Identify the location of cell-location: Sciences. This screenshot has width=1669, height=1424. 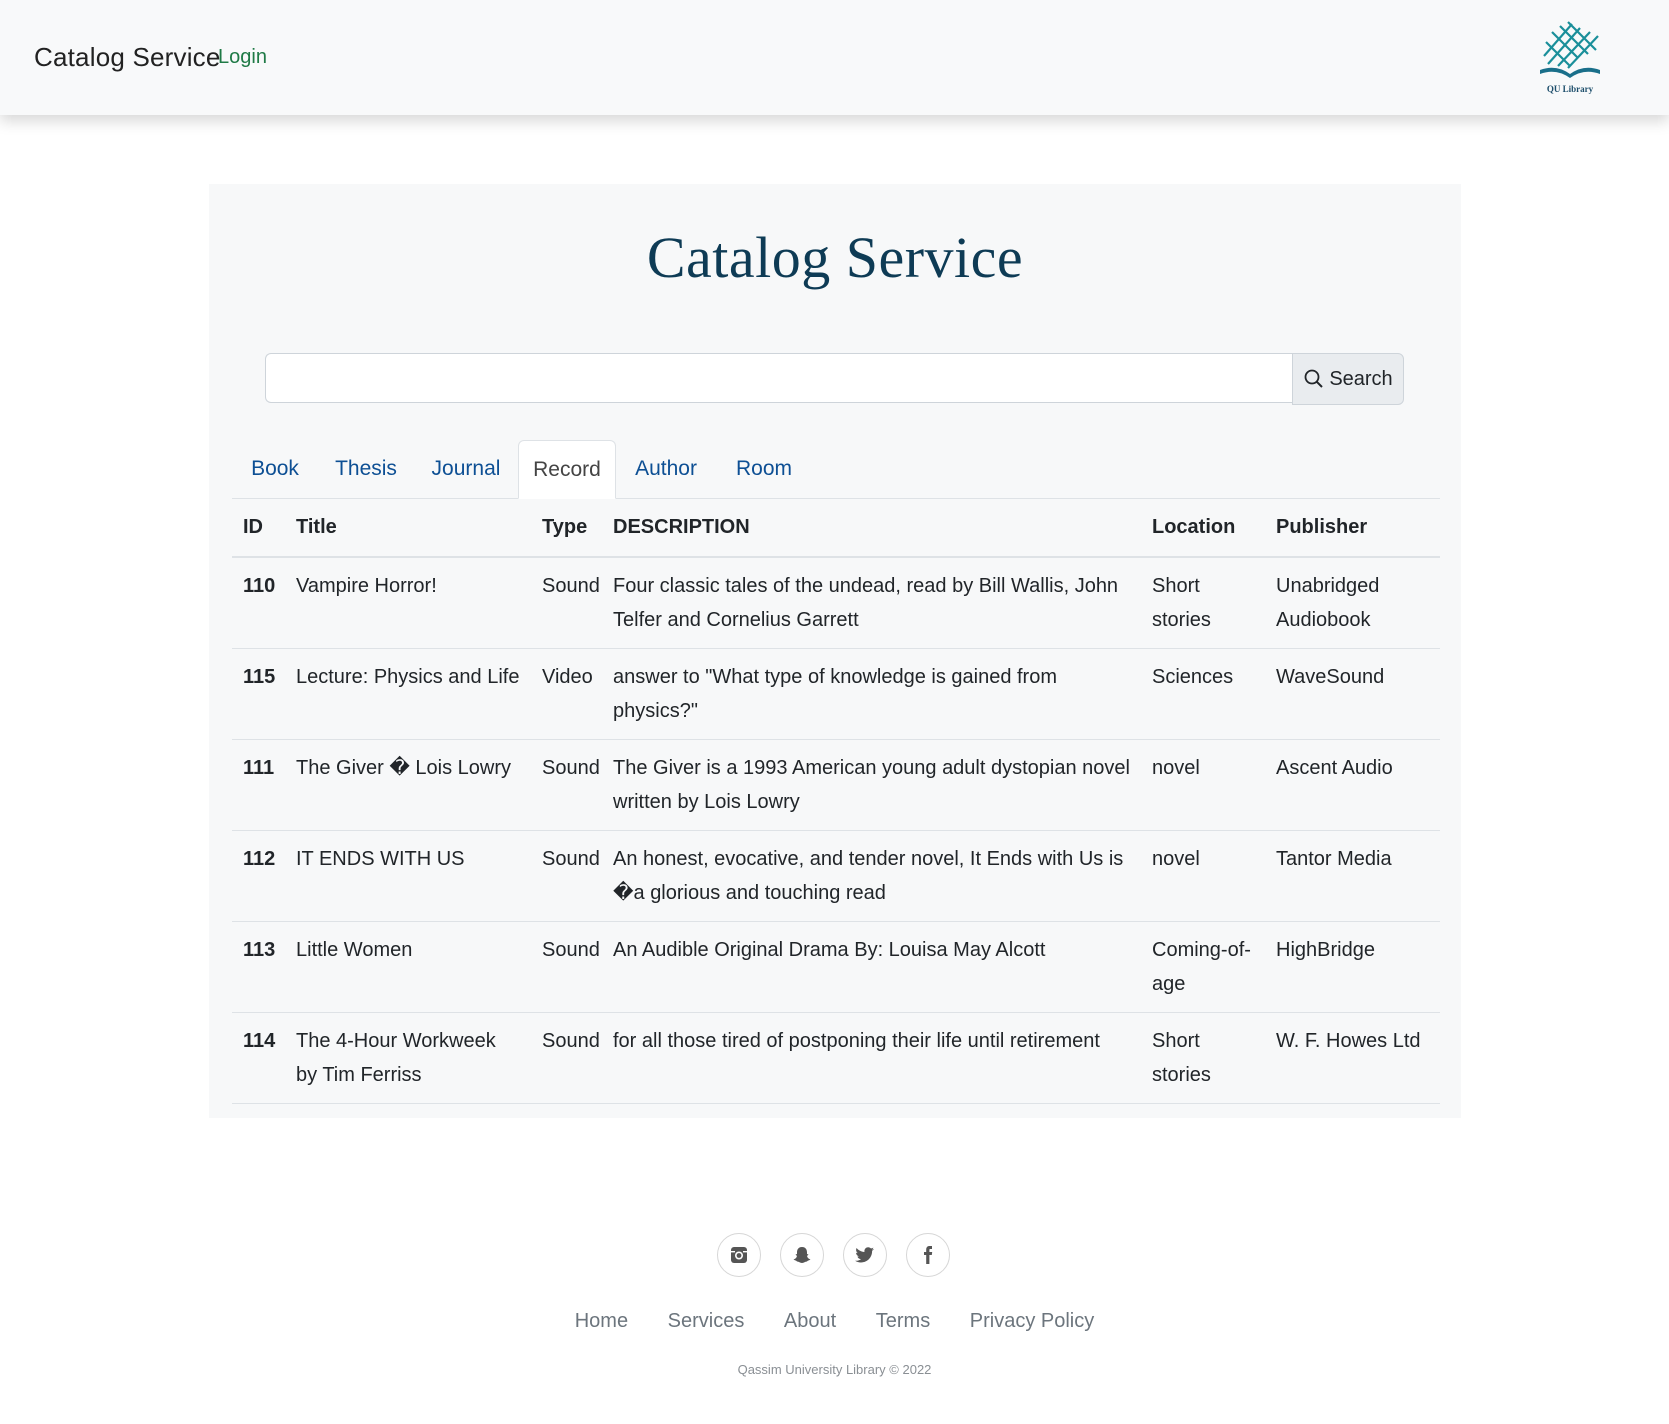
(1203, 694).